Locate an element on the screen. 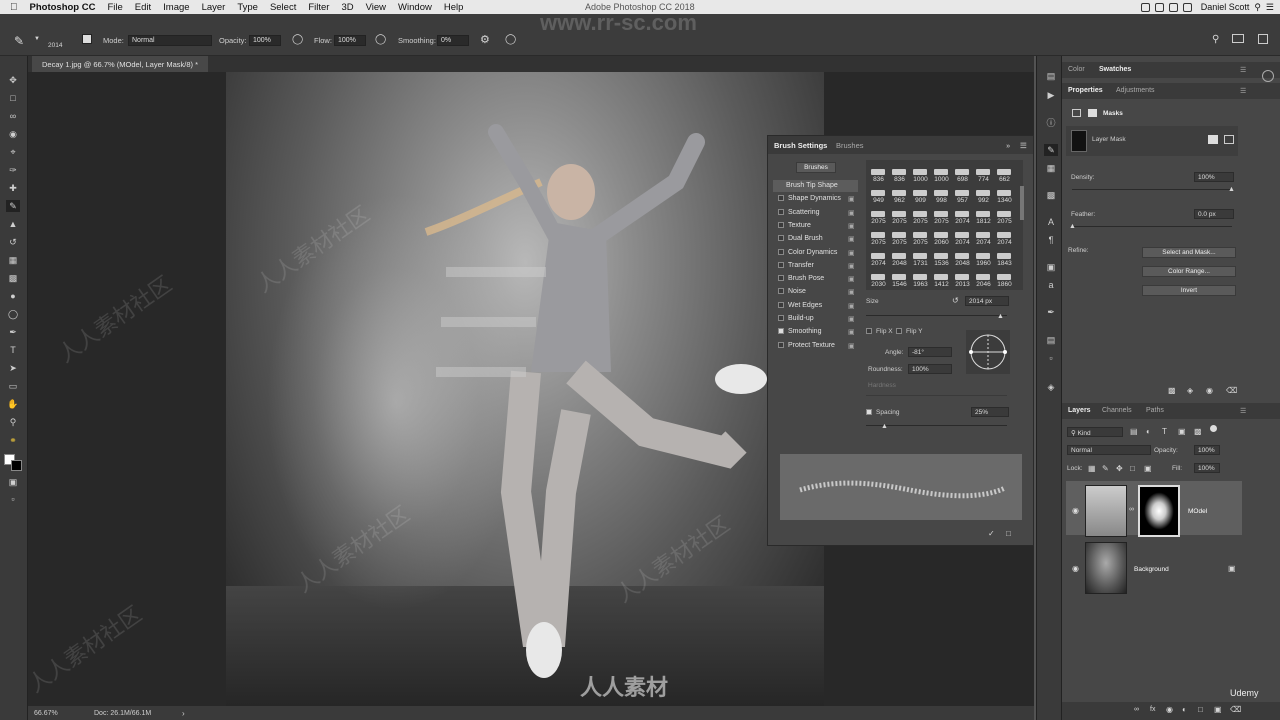  layer-mask-row: Layer Mask is located at coordinates (1152, 141).